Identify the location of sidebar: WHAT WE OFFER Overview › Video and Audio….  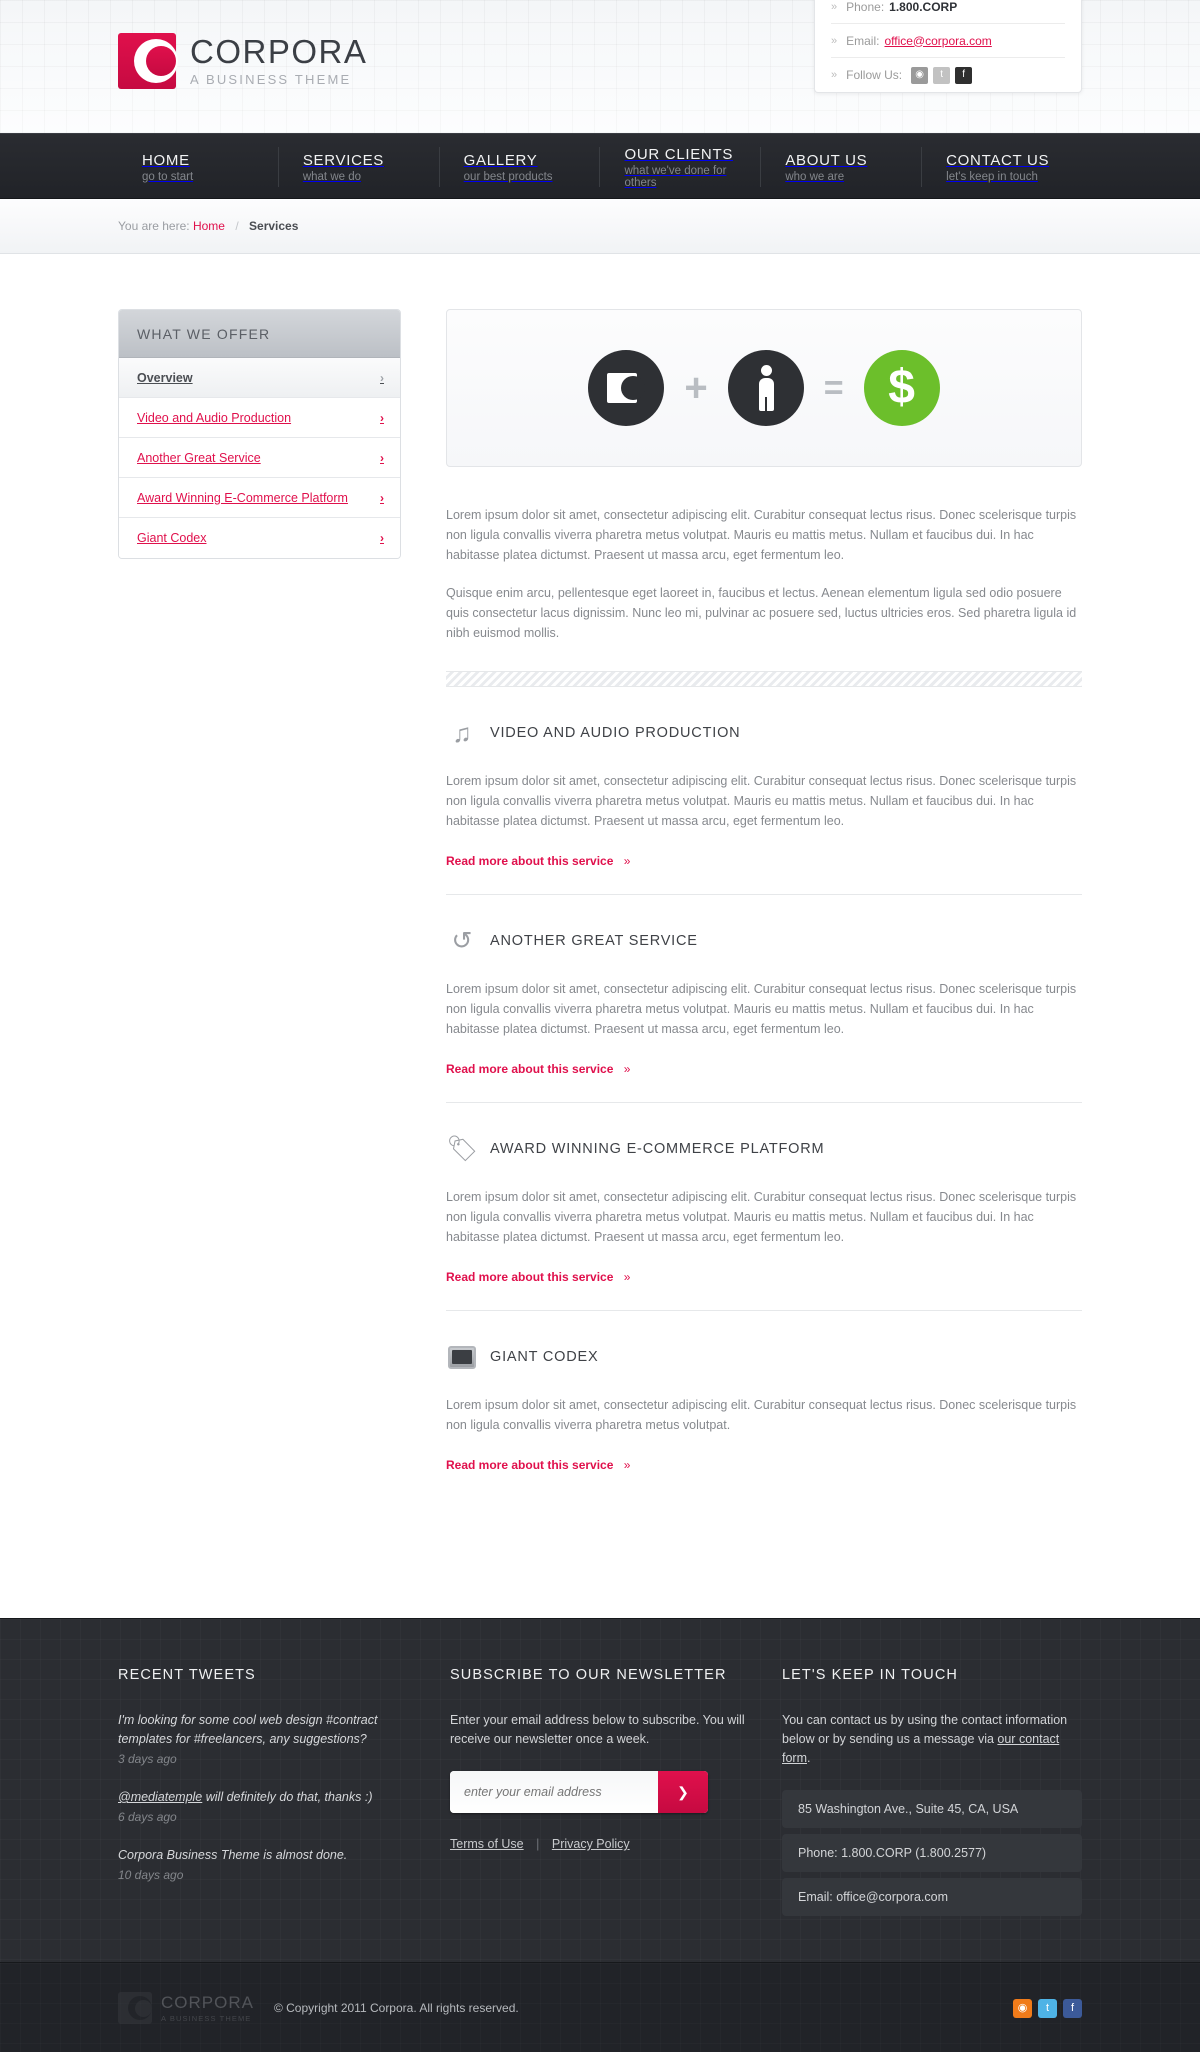
(259, 918).